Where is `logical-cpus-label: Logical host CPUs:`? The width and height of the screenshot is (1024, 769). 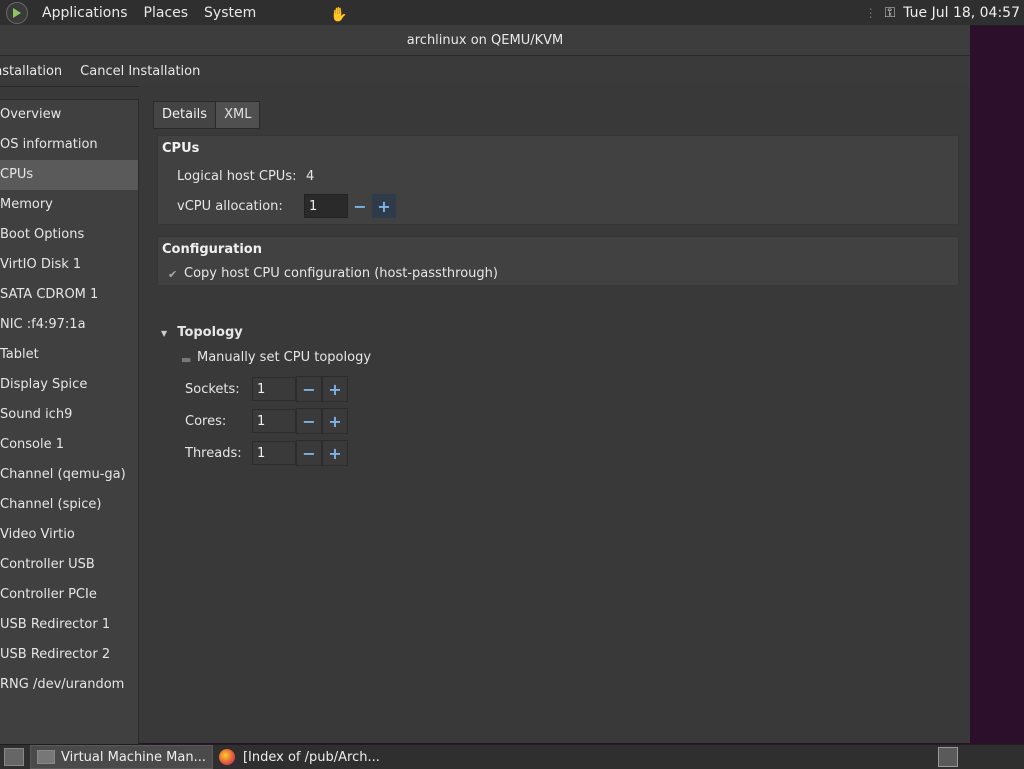
logical-cpus-label: Logical host CPUs: is located at coordinates (237, 176).